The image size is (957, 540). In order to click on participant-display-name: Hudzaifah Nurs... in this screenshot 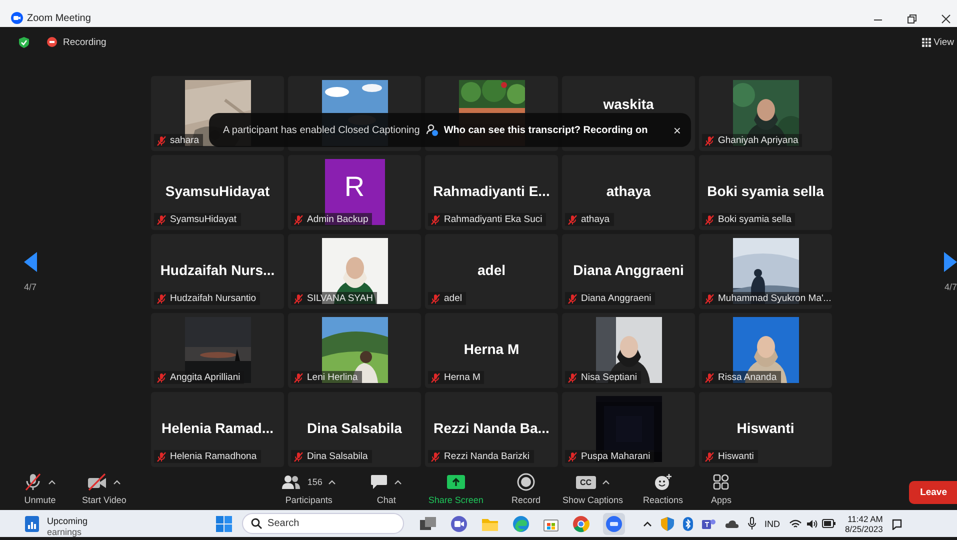, I will do `click(217, 270)`.